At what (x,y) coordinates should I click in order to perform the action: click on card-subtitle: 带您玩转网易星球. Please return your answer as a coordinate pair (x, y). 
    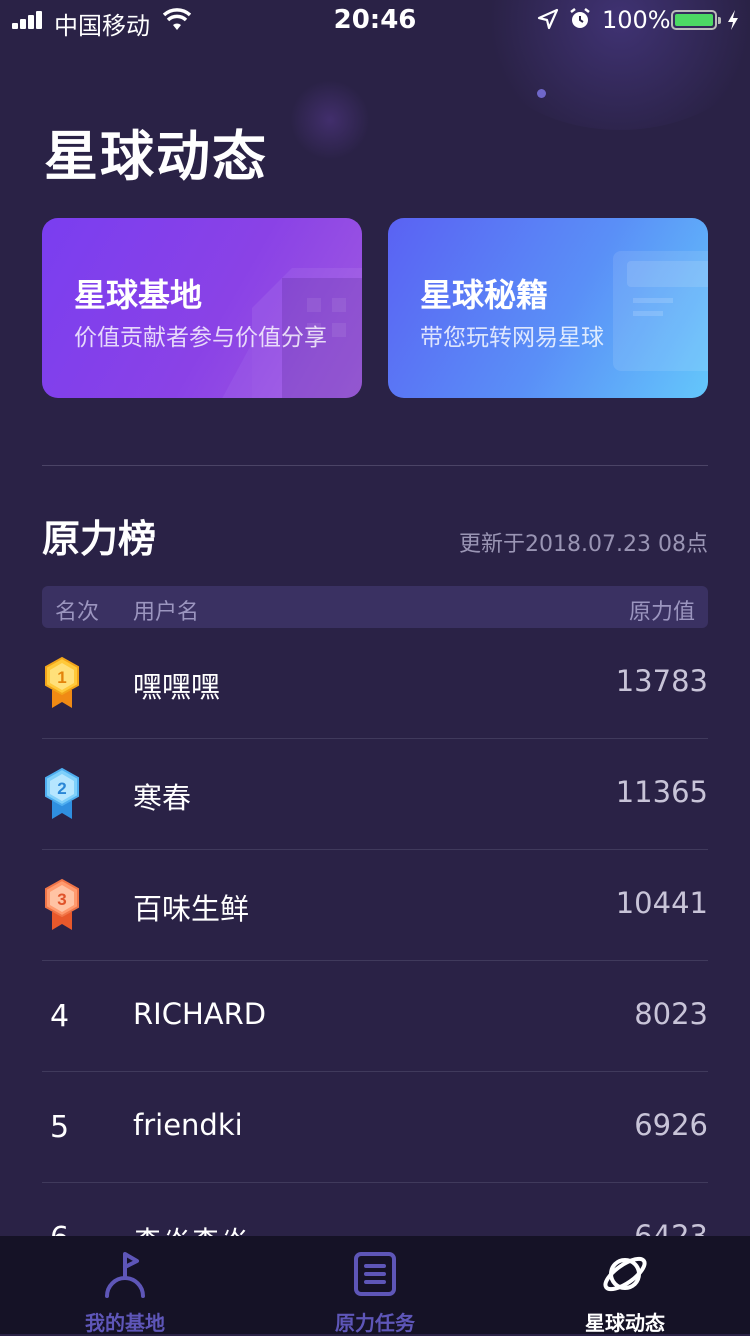
    Looking at the image, I should click on (512, 338).